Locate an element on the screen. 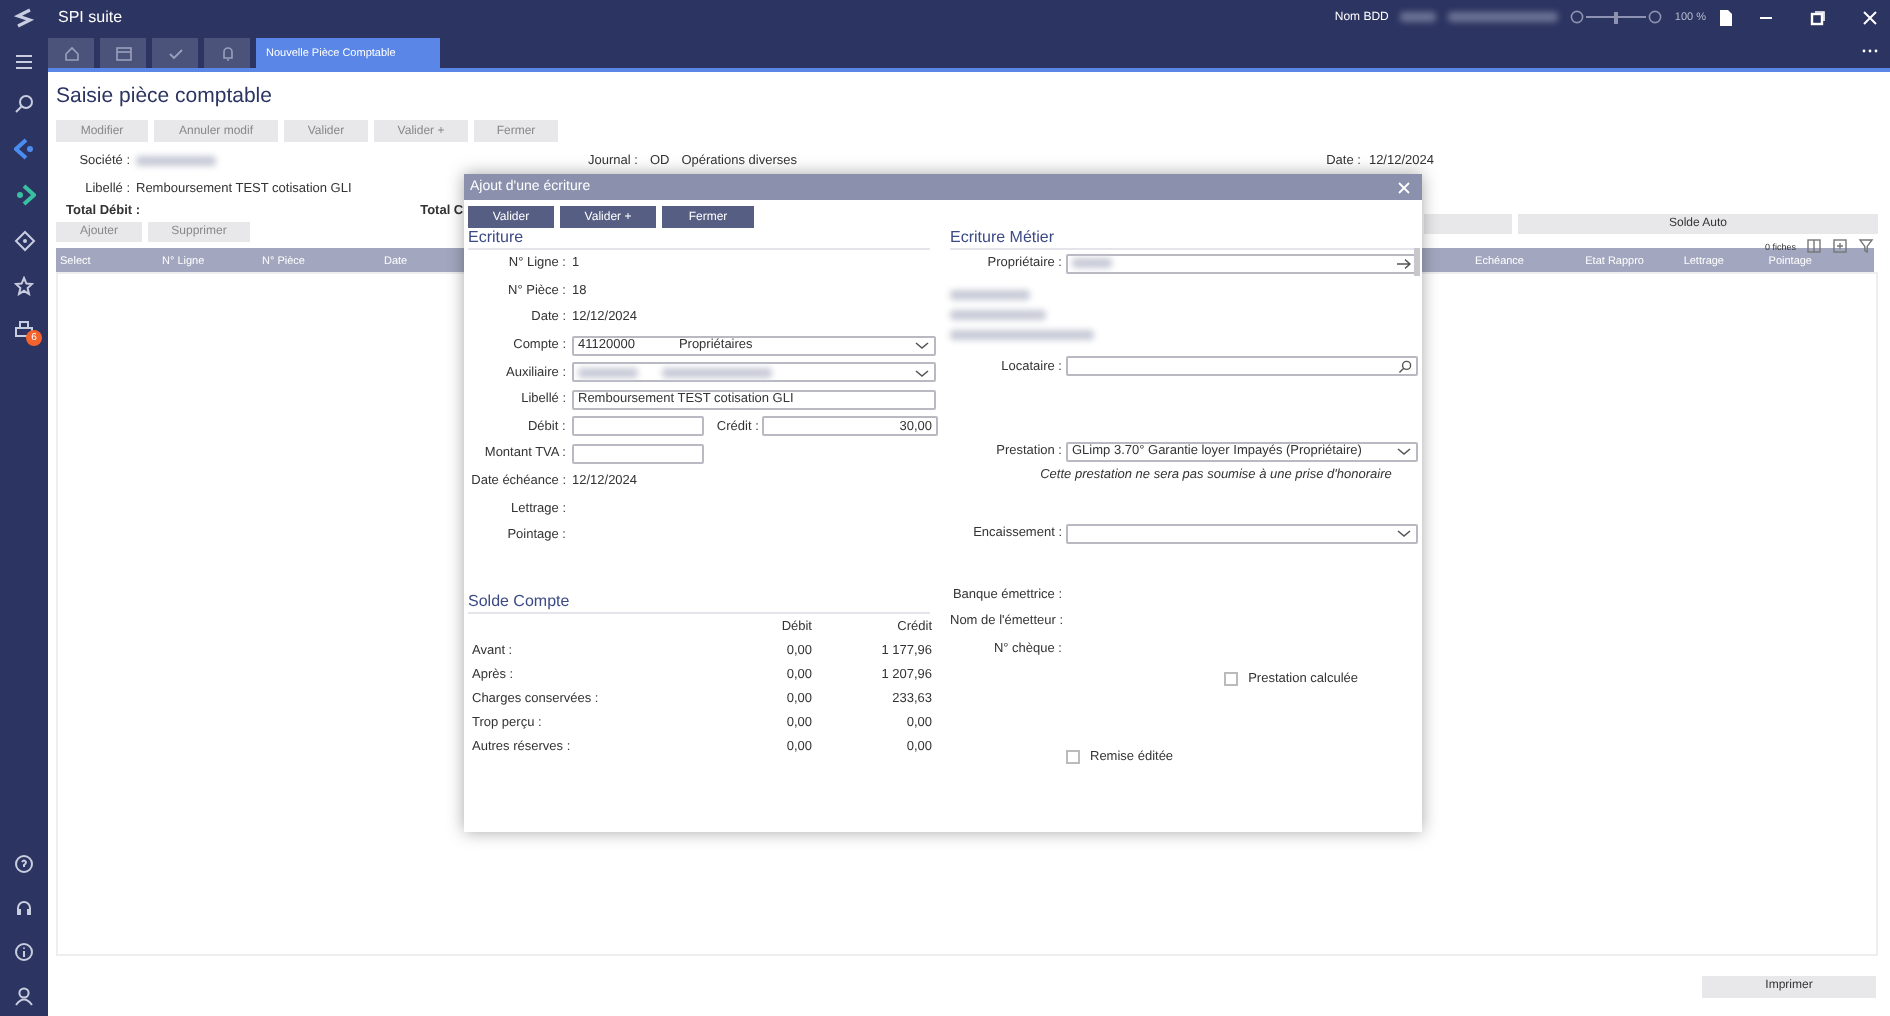 This screenshot has height=1016, width=1890. arrow-right-icon is located at coordinates (1404, 263).